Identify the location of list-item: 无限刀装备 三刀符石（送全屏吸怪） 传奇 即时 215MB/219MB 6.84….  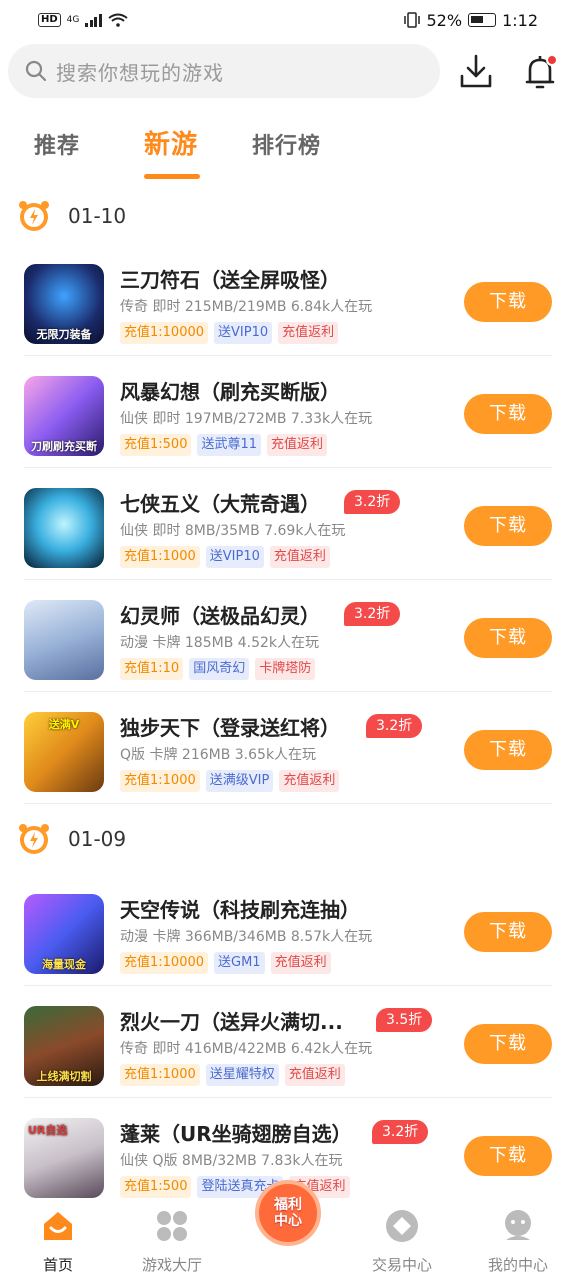
(288, 300).